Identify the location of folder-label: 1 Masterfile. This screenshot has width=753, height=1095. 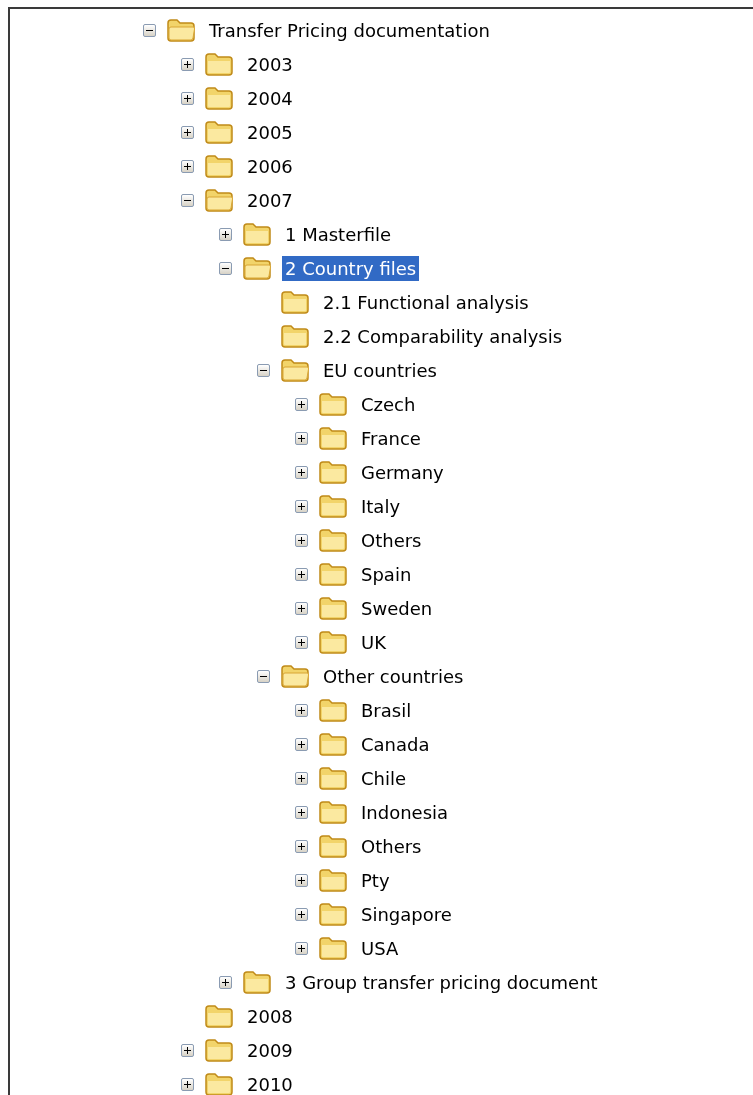
(338, 234).